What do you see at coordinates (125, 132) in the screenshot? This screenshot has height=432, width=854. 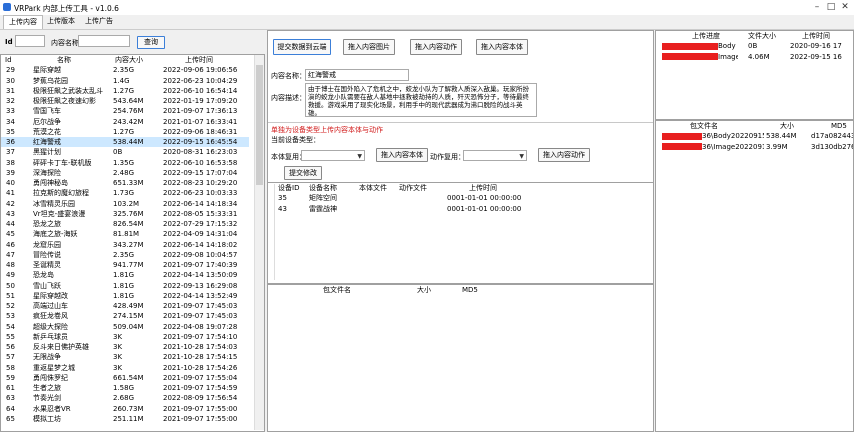 I see `table-row: 35 荒漠之花 1.27G 2022-09-06 18:46:31` at bounding box center [125, 132].